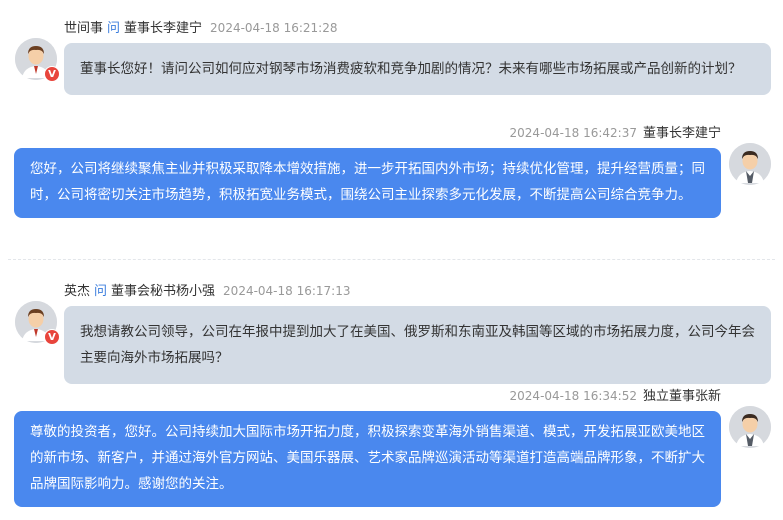 This screenshot has width=783, height=520. I want to click on question-time: 2024-04-18 16:21:28, so click(274, 28).